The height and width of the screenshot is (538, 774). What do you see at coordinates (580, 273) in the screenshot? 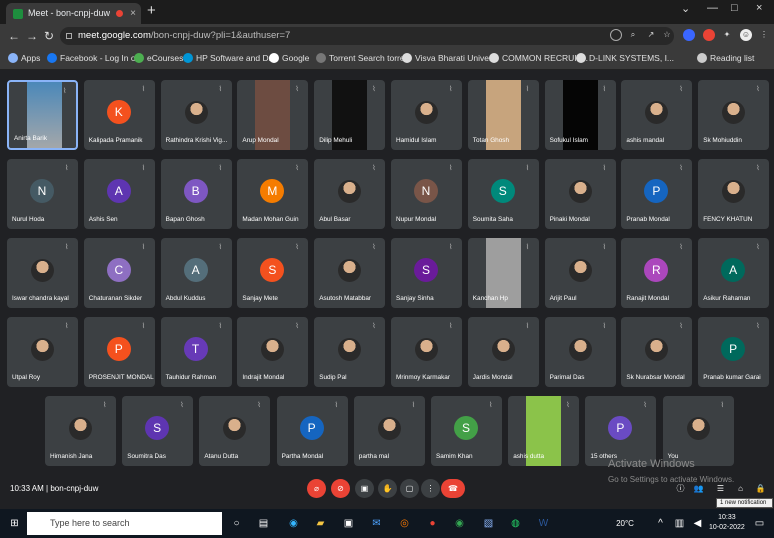
I see `participant-tile: ⌇ Arijit Paul` at bounding box center [580, 273].